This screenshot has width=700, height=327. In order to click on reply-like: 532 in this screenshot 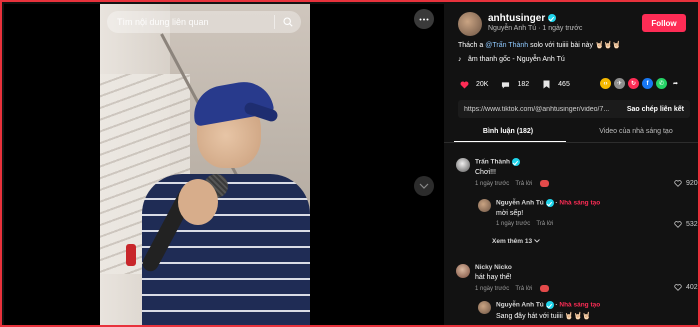, I will do `click(686, 224)`.